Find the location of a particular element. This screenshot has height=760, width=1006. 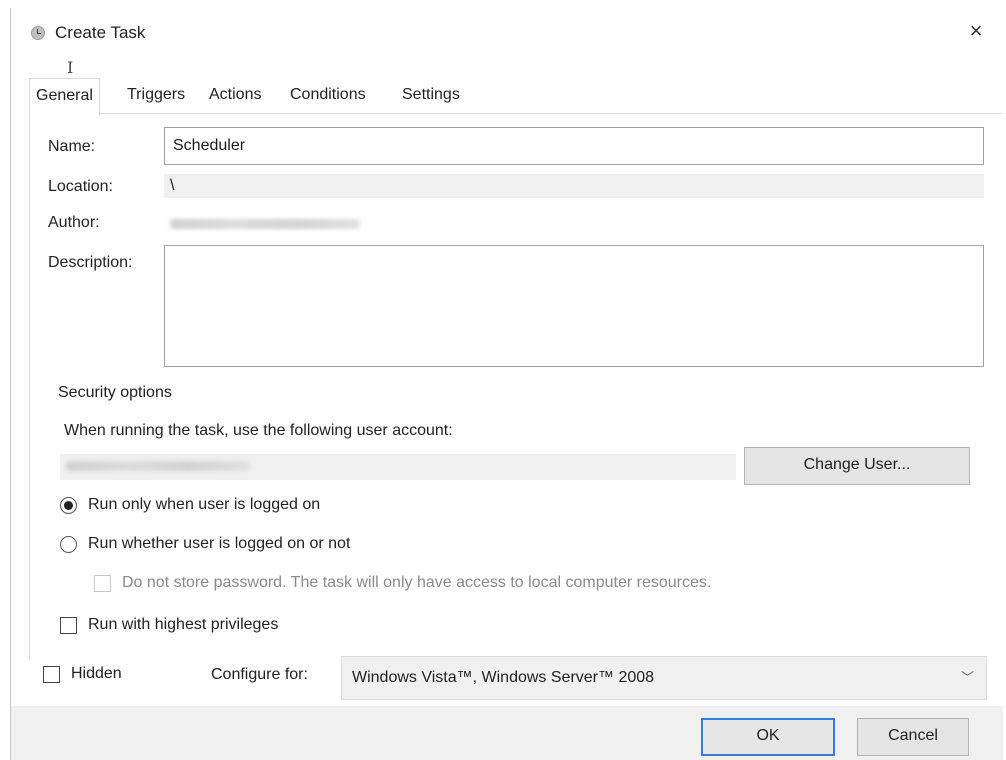

user-account-field is located at coordinates (398, 467).